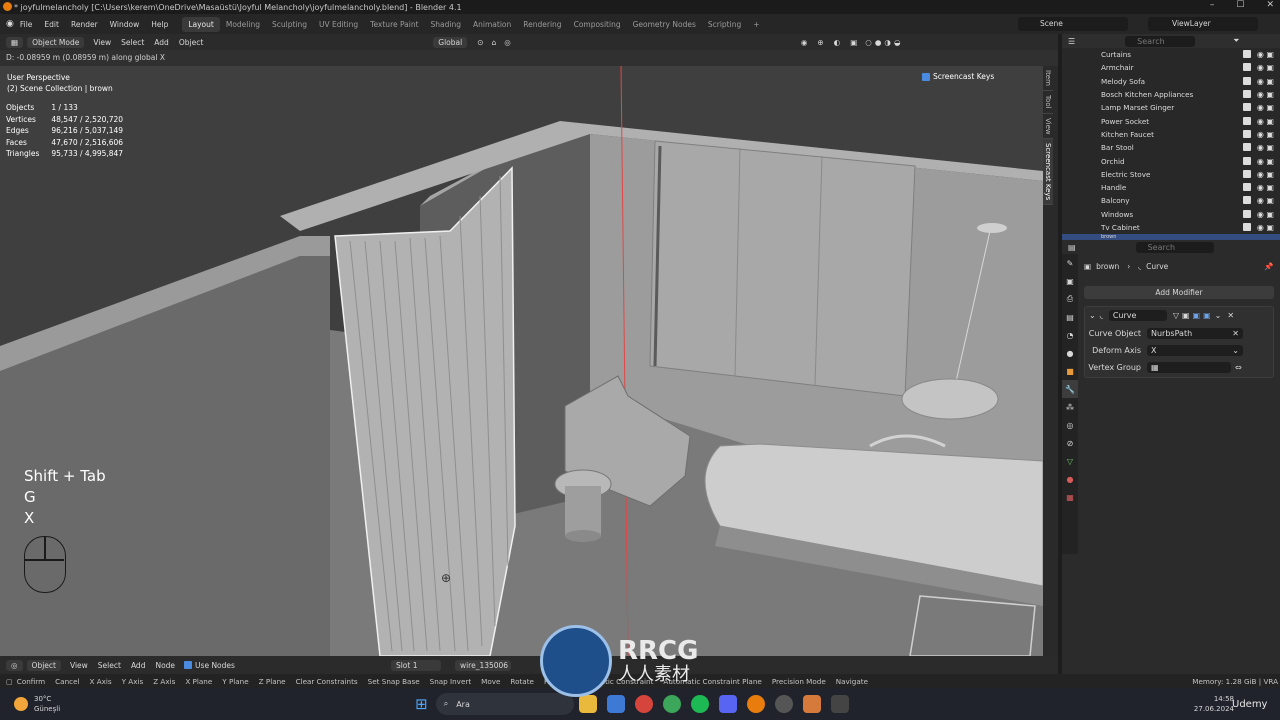 This screenshot has height=720, width=1280. What do you see at coordinates (804, 42) in the screenshot?
I see `visibility-icon: ◉` at bounding box center [804, 42].